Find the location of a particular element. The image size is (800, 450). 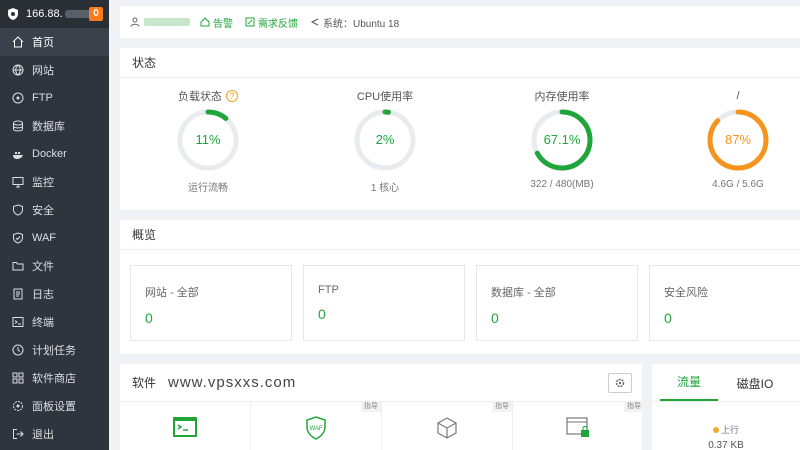

sidebar-item-label: 数据库 is located at coordinates (48, 127).